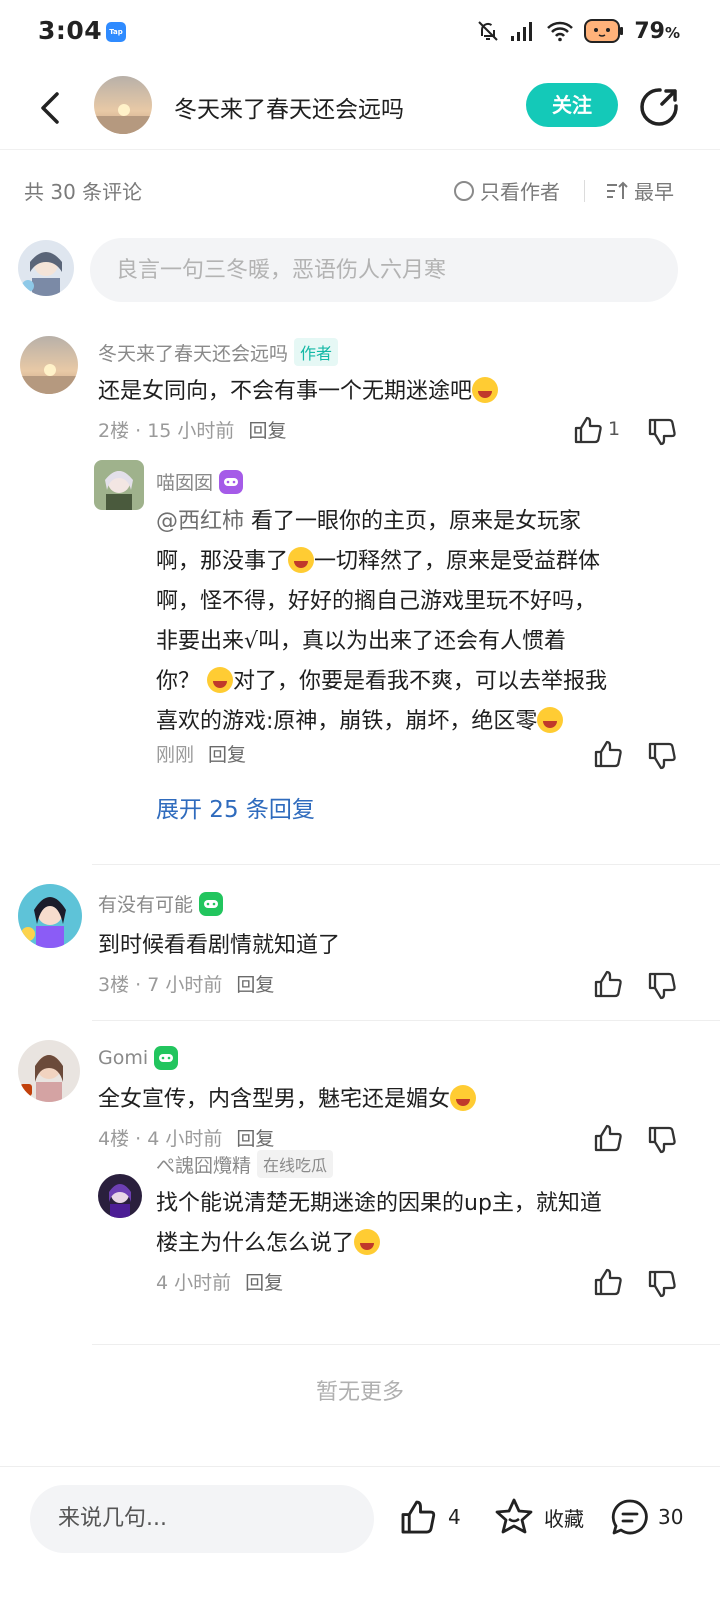  Describe the element at coordinates (457, 561) in the screenshot. I see `reply-line-text: 一切释然了，原来是受益群体` at that location.